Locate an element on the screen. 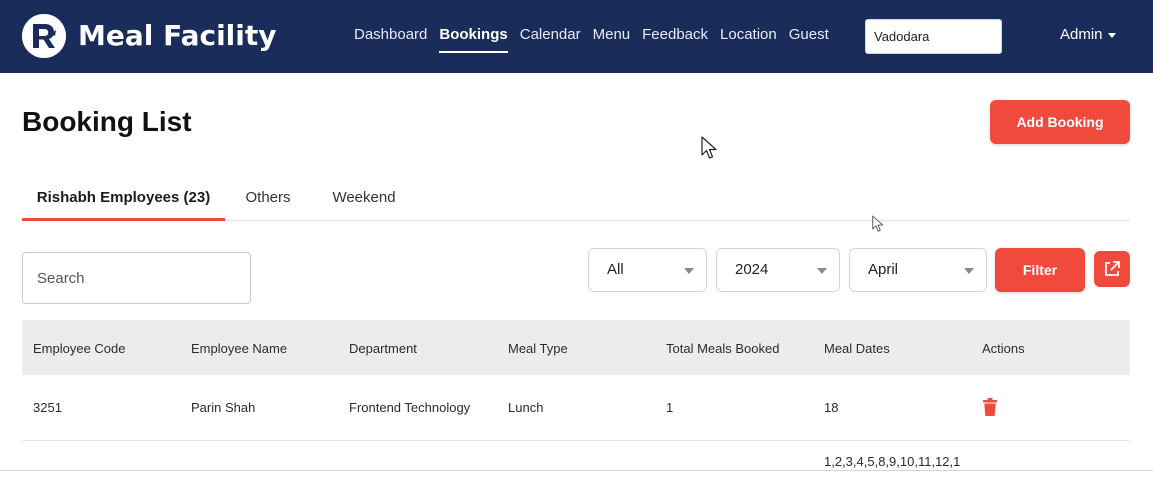 The image size is (1153, 483). type-select-value: All is located at coordinates (615, 269).